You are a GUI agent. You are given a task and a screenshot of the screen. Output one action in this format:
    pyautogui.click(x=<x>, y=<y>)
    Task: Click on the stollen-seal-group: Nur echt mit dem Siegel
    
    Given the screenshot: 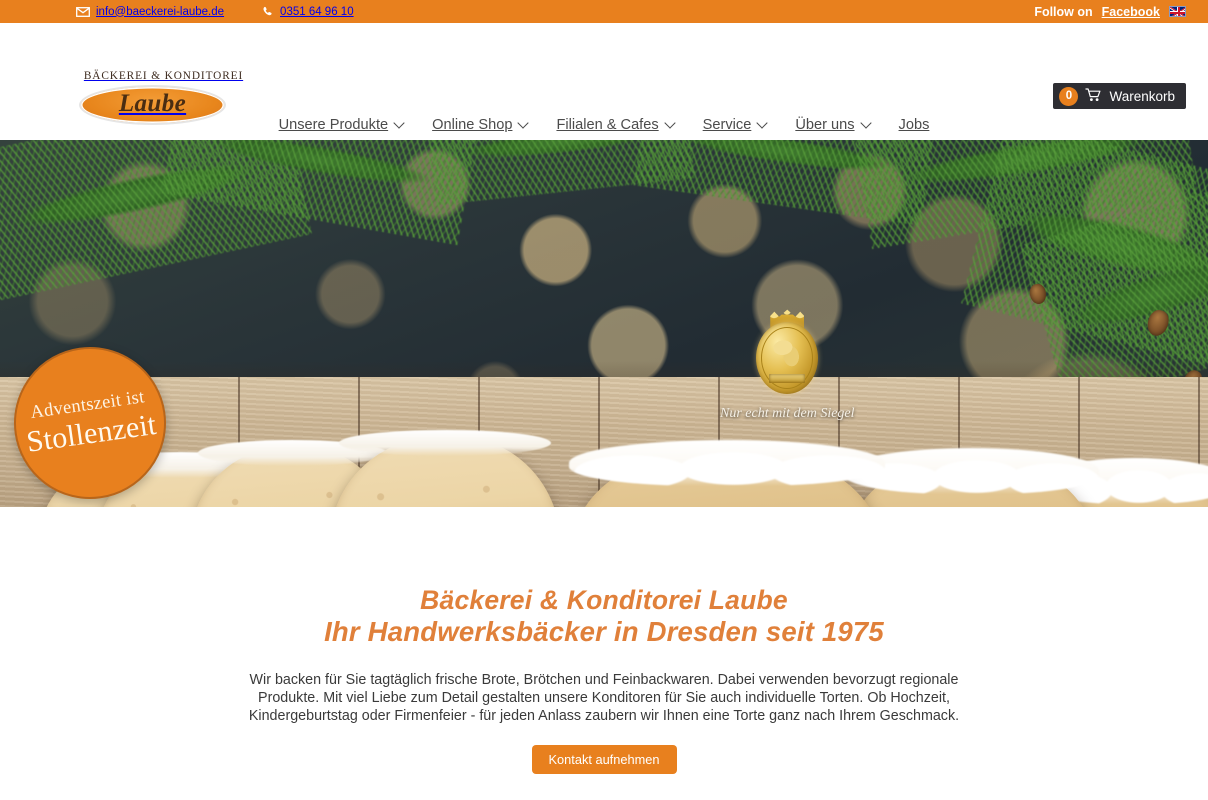 What is the action you would take?
    pyautogui.click(x=787, y=365)
    